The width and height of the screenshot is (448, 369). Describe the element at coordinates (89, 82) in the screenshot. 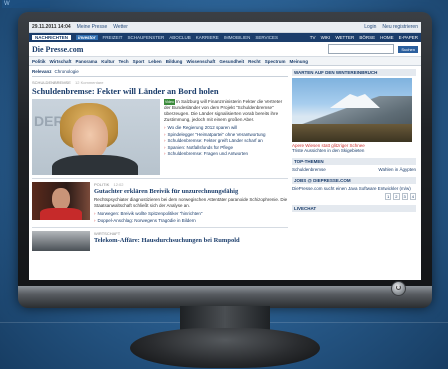

I see `lead-comments: 12 Kommentare` at that location.